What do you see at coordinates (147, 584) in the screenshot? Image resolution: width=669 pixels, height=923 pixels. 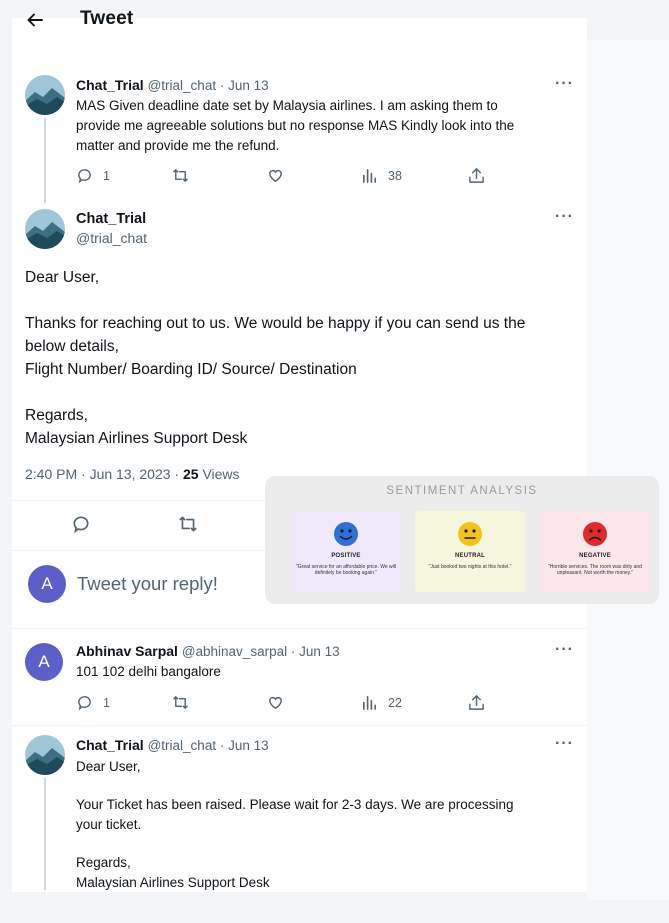 I see `reply-input: Tweet your reply!` at bounding box center [147, 584].